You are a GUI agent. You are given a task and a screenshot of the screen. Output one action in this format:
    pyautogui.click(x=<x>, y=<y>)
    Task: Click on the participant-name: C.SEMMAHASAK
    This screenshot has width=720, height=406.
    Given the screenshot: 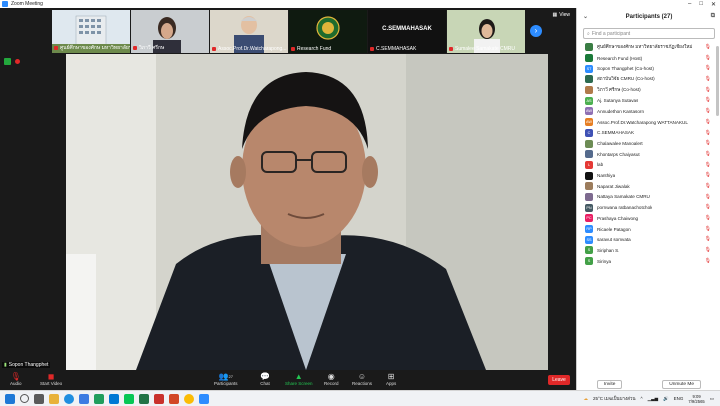 What is the action you would take?
    pyautogui.click(x=616, y=133)
    